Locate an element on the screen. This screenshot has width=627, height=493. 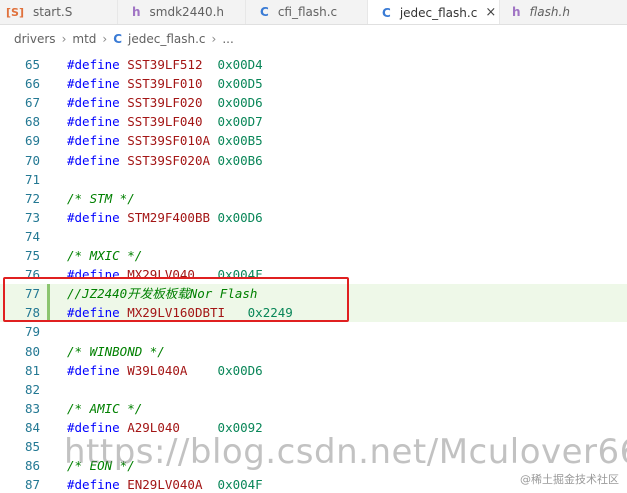
macro-value: 0x00B6 is located at coordinates (240, 160).